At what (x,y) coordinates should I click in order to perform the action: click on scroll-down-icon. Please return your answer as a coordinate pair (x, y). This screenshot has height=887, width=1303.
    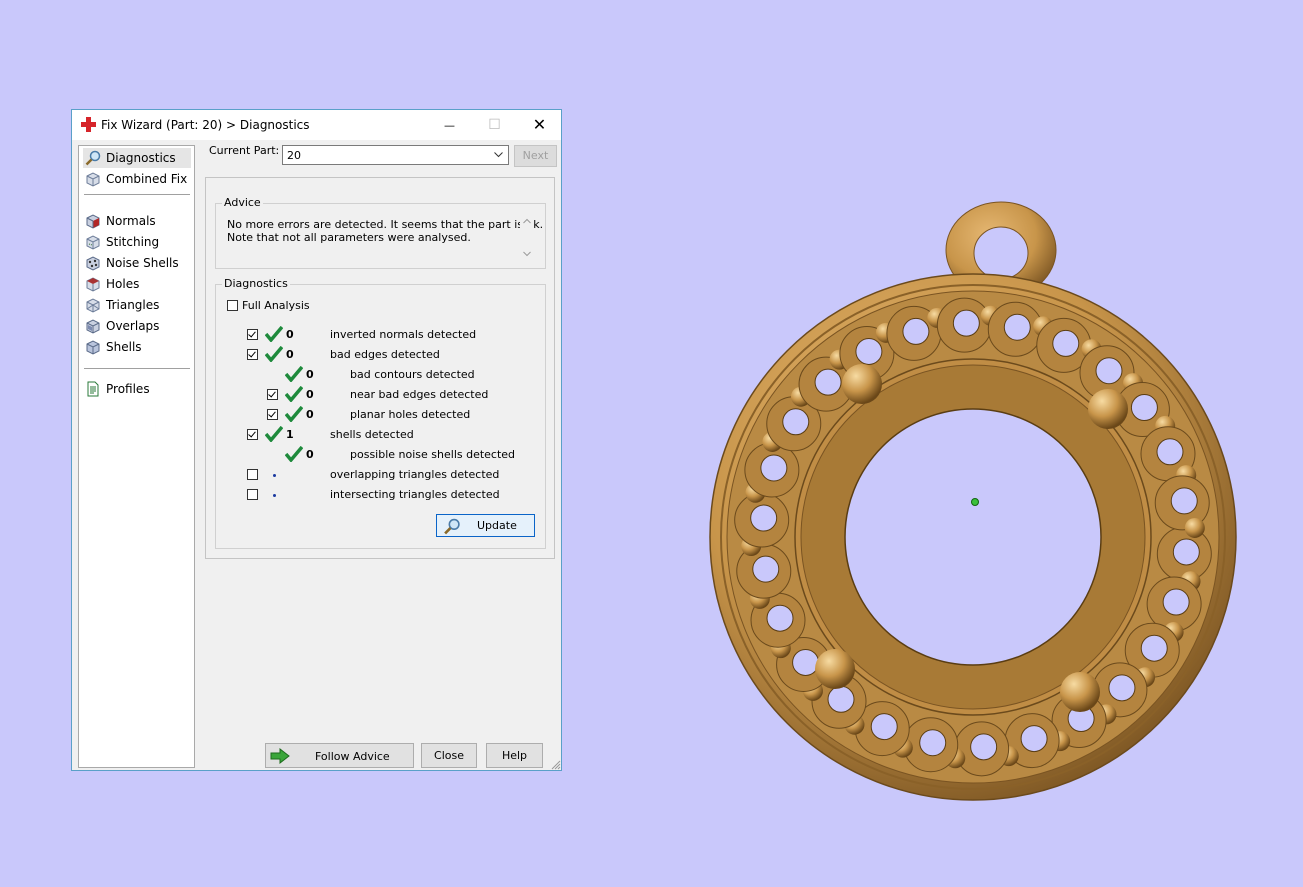
    Looking at the image, I should click on (527, 254).